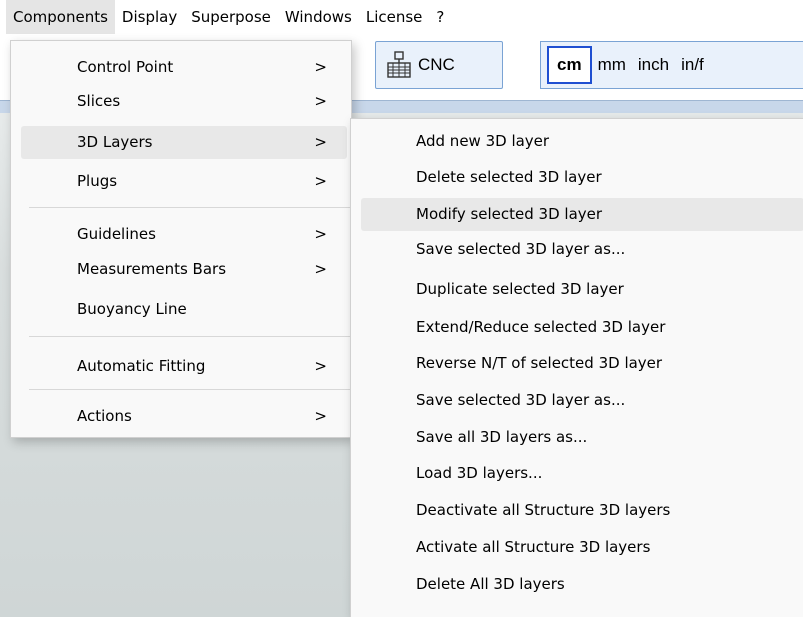  Describe the element at coordinates (318, 17) in the screenshot. I see `menu-windows: Windows` at that location.